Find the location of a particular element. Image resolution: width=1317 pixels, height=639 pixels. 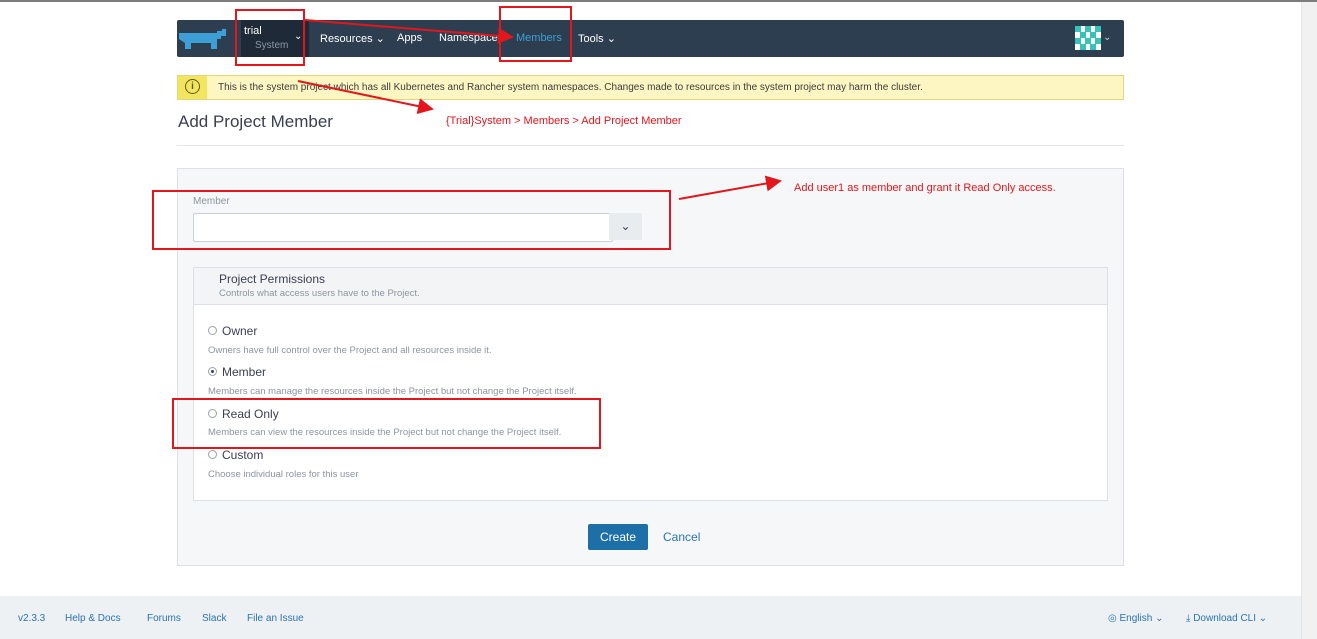

globe-icon: ◎ is located at coordinates (1112, 618).